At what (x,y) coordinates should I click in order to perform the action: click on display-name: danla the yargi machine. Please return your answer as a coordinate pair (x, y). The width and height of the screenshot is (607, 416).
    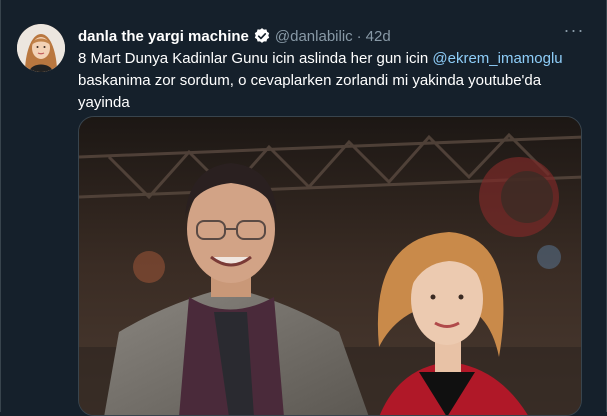
    Looking at the image, I should click on (163, 36).